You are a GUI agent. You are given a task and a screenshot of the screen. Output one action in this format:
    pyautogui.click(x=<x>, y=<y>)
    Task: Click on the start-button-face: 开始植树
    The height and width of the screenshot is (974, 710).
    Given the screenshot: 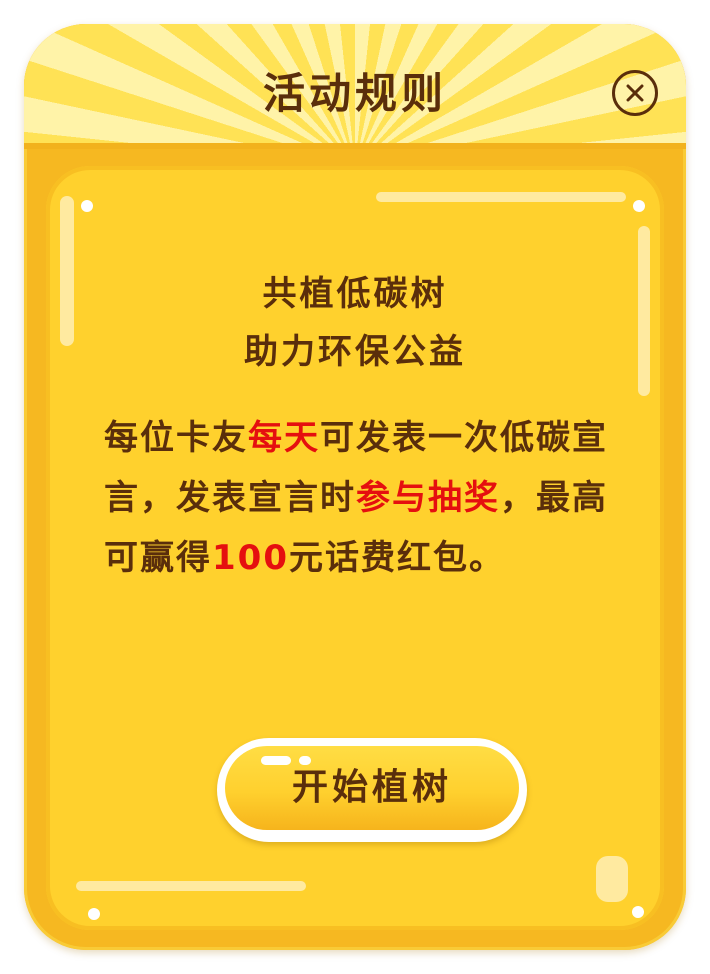 What is the action you would take?
    pyautogui.click(x=372, y=788)
    